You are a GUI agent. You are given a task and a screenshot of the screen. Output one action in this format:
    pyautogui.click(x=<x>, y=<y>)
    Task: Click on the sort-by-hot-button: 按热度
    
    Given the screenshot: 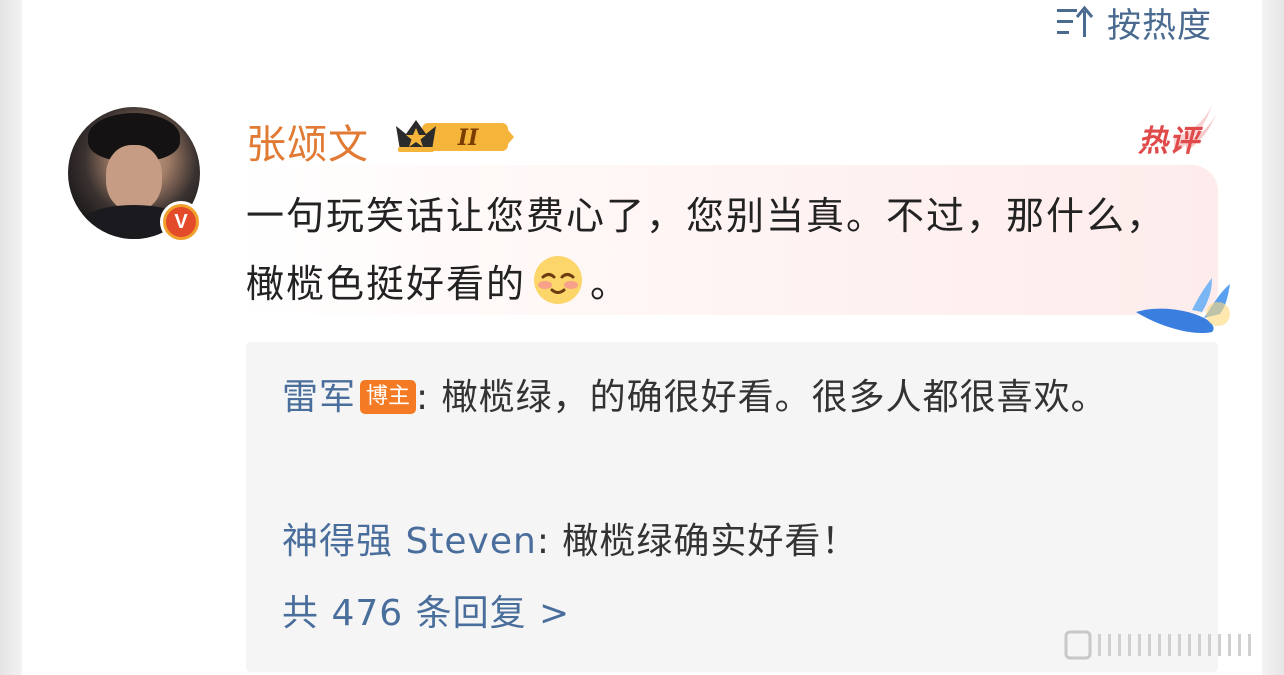 What is the action you would take?
    pyautogui.click(x=1133, y=23)
    